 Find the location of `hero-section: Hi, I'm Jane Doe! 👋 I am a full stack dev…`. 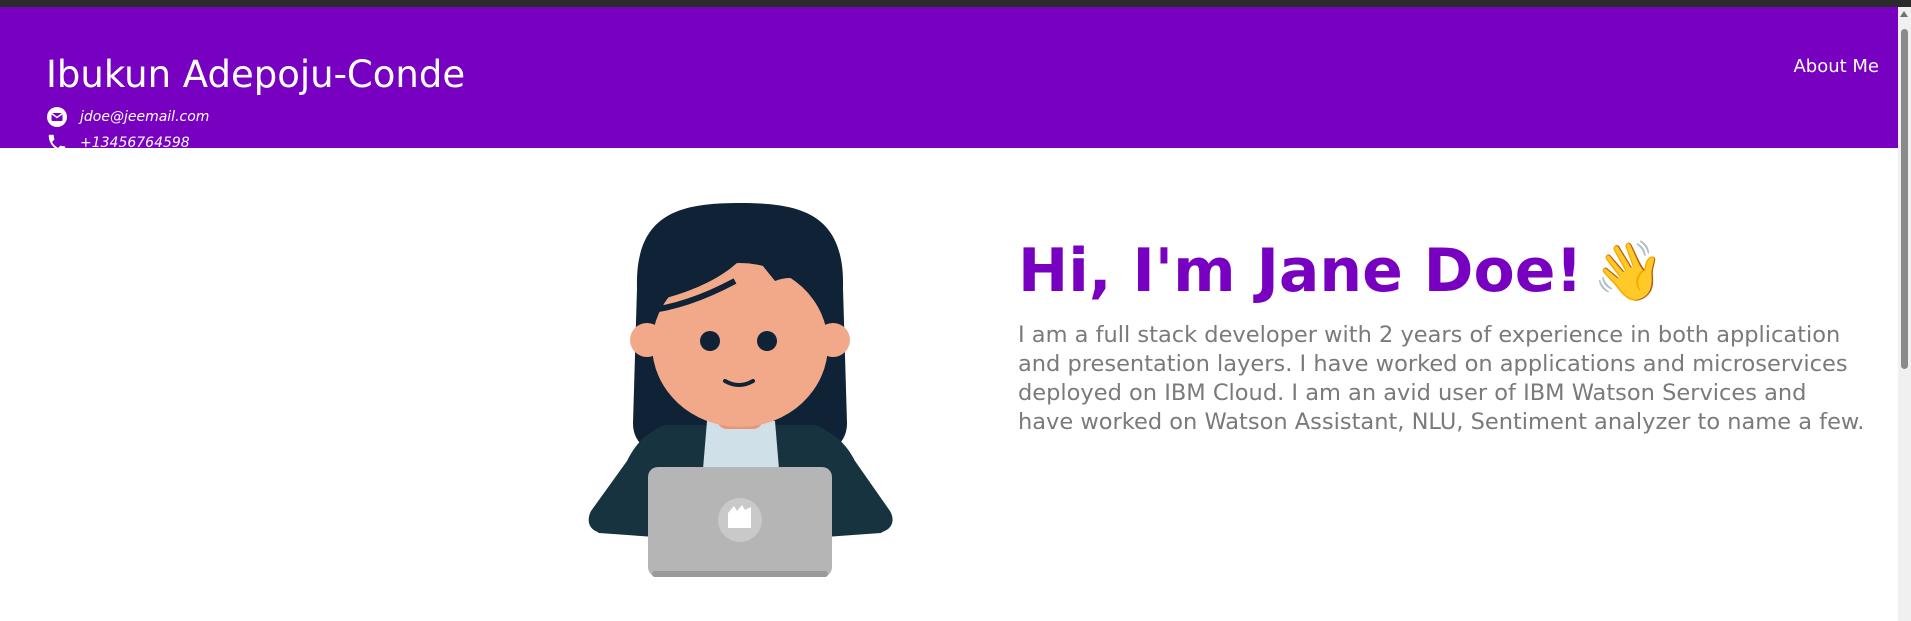

hero-section: Hi, I'm Jane Doe! 👋 I am a full stack dev… is located at coordinates (1448, 336).